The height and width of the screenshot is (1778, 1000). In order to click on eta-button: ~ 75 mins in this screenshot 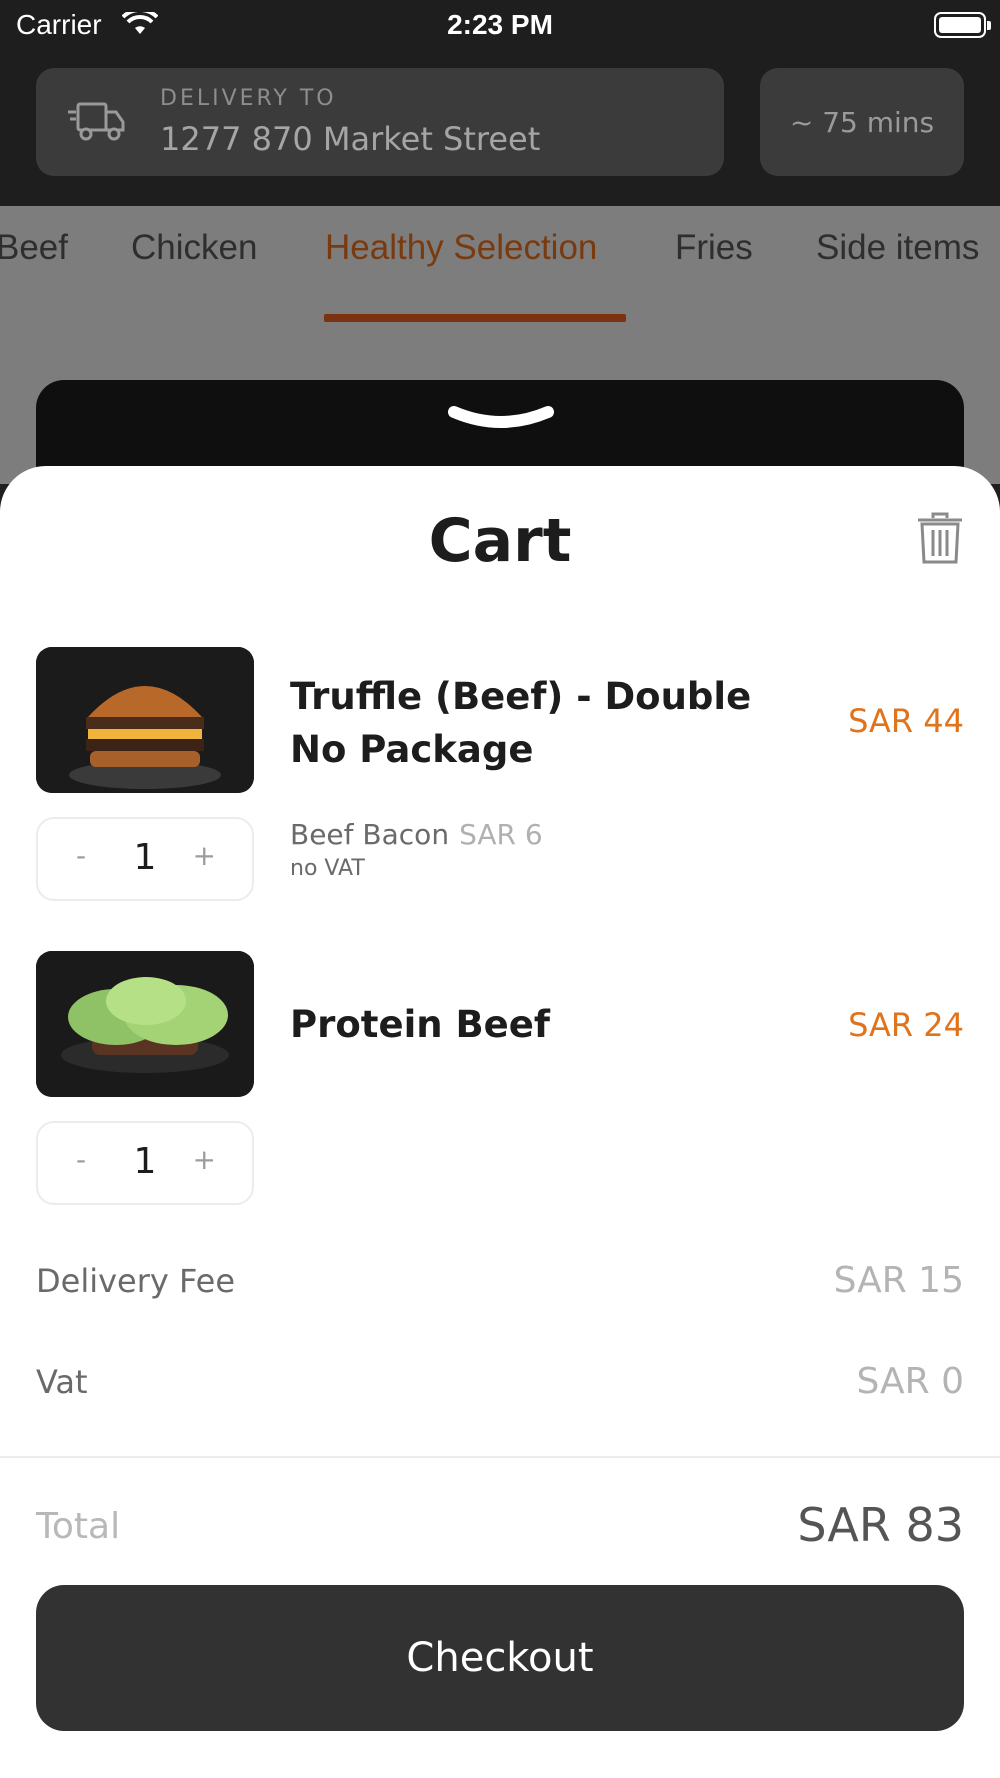, I will do `click(862, 122)`.